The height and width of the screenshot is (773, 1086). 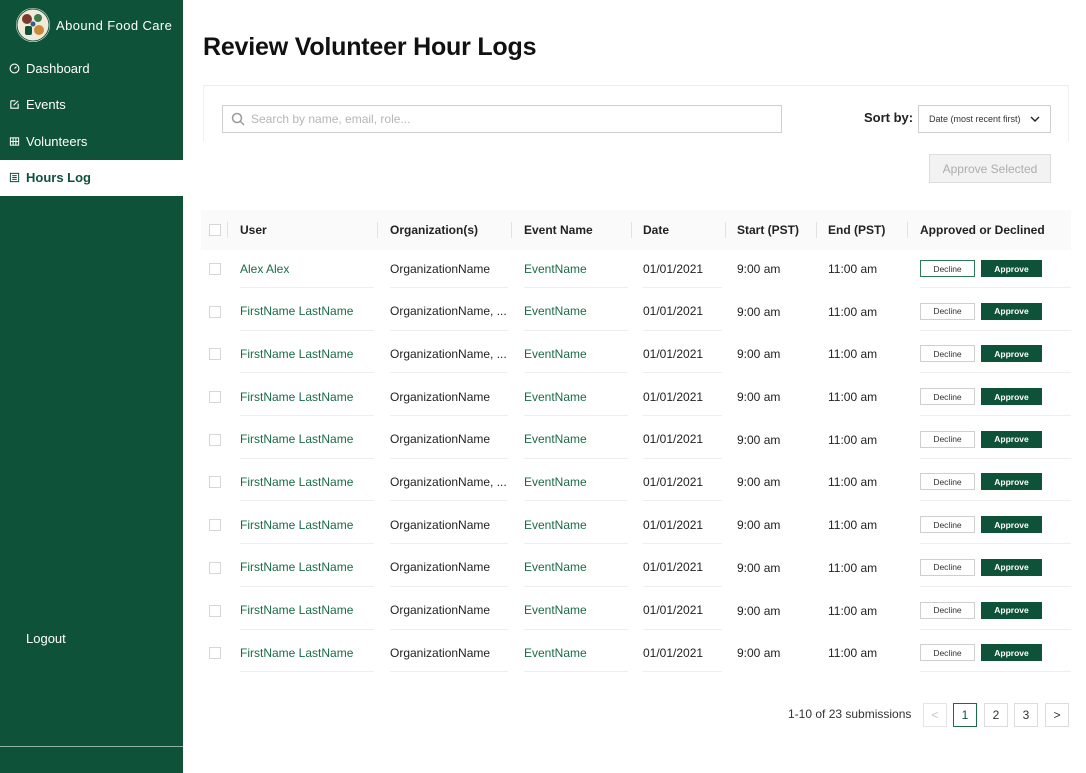 What do you see at coordinates (1026, 715) in the screenshot?
I see `page-3-button: 3` at bounding box center [1026, 715].